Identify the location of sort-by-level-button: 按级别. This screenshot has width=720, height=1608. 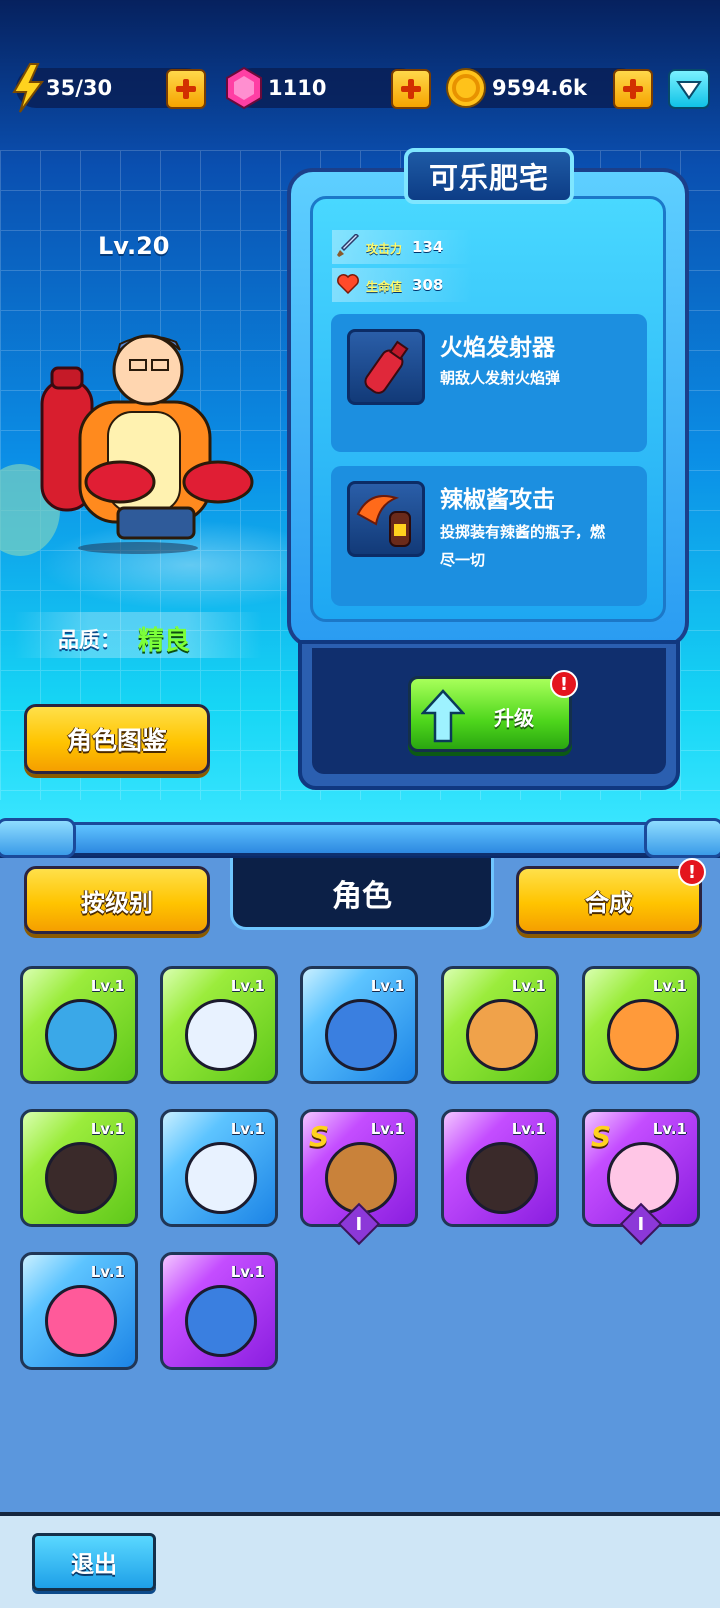
(117, 900).